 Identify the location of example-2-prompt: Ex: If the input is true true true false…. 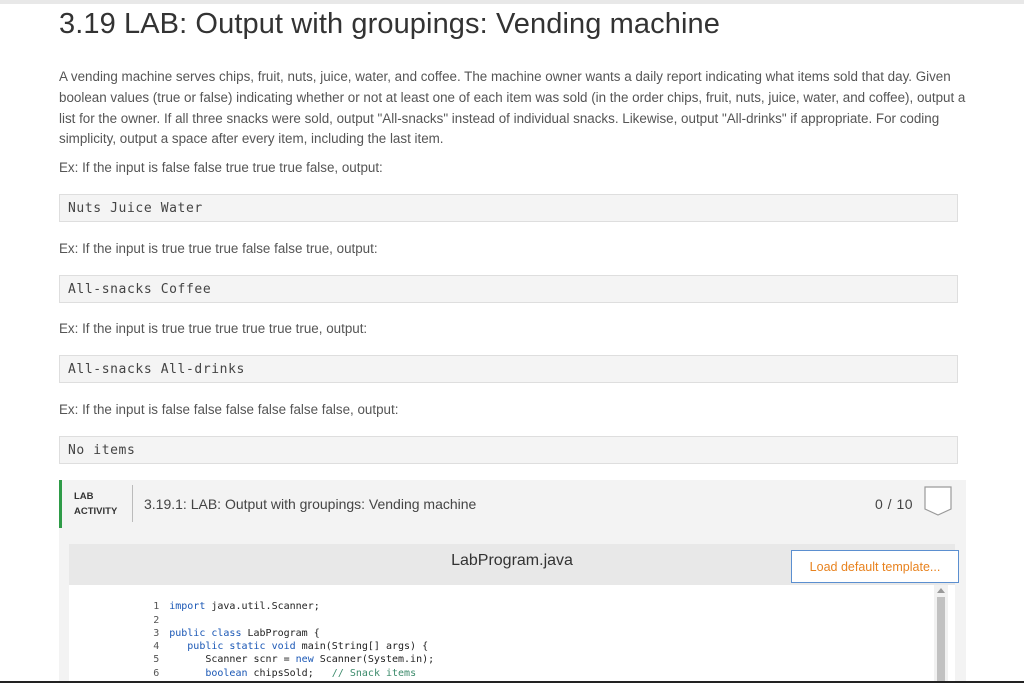
(218, 248).